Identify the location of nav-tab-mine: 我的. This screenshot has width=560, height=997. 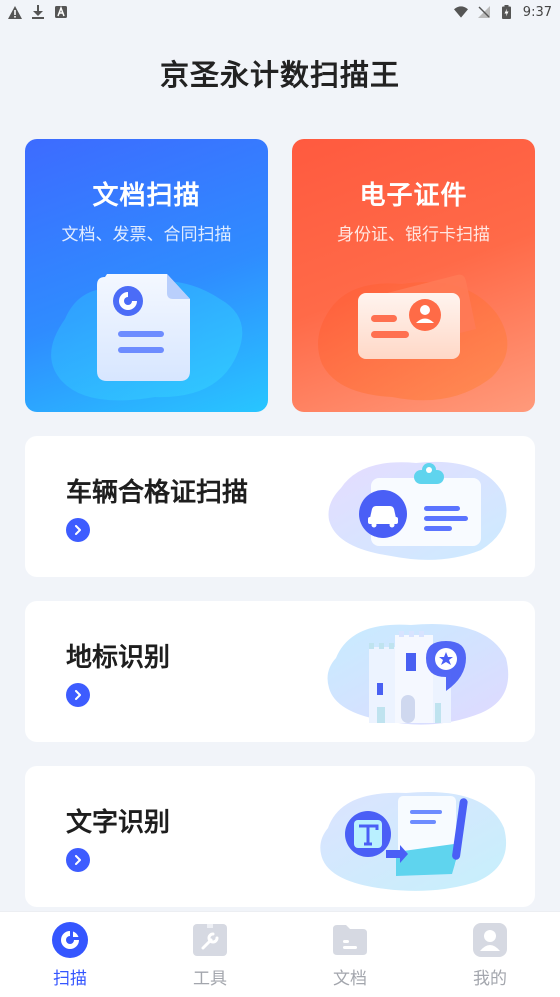
(490, 955).